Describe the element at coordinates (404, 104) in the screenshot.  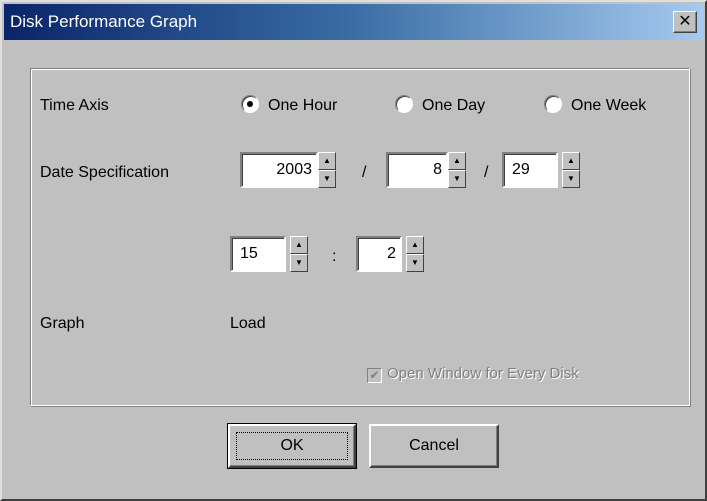
I see `radio-one-day` at that location.